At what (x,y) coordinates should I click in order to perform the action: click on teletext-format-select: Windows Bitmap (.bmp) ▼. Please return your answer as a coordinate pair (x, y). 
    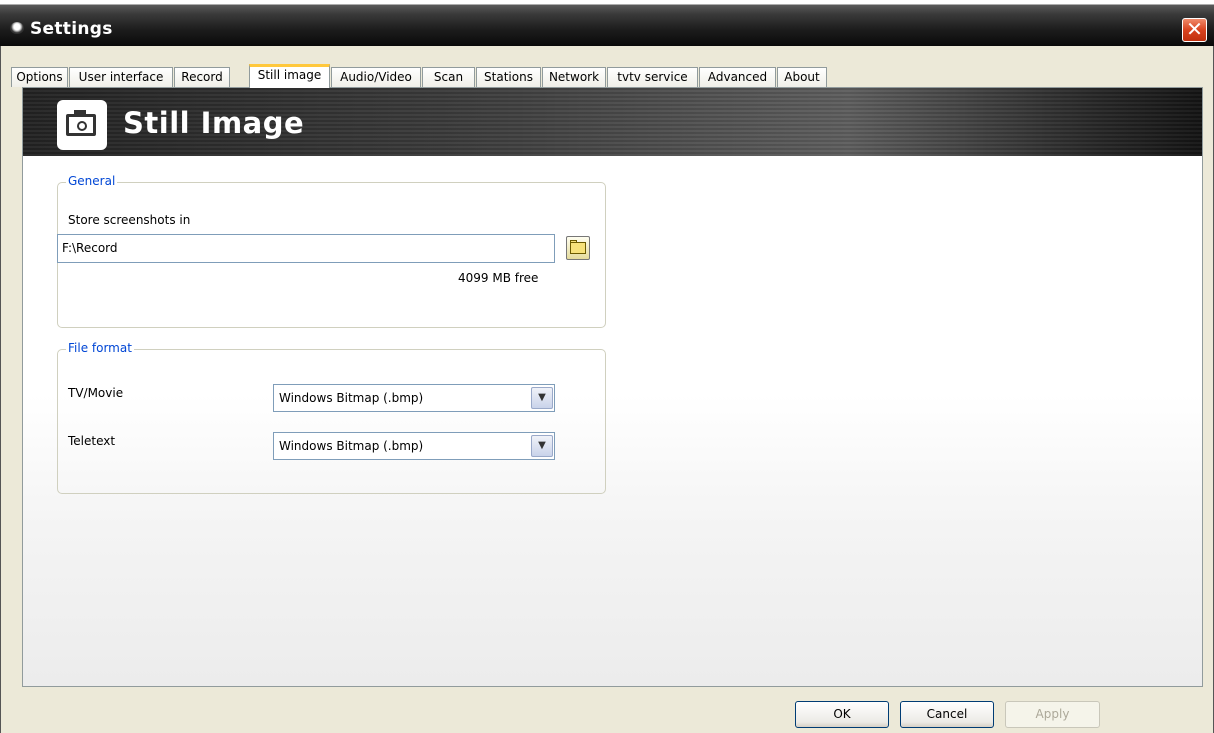
    Looking at the image, I should click on (414, 446).